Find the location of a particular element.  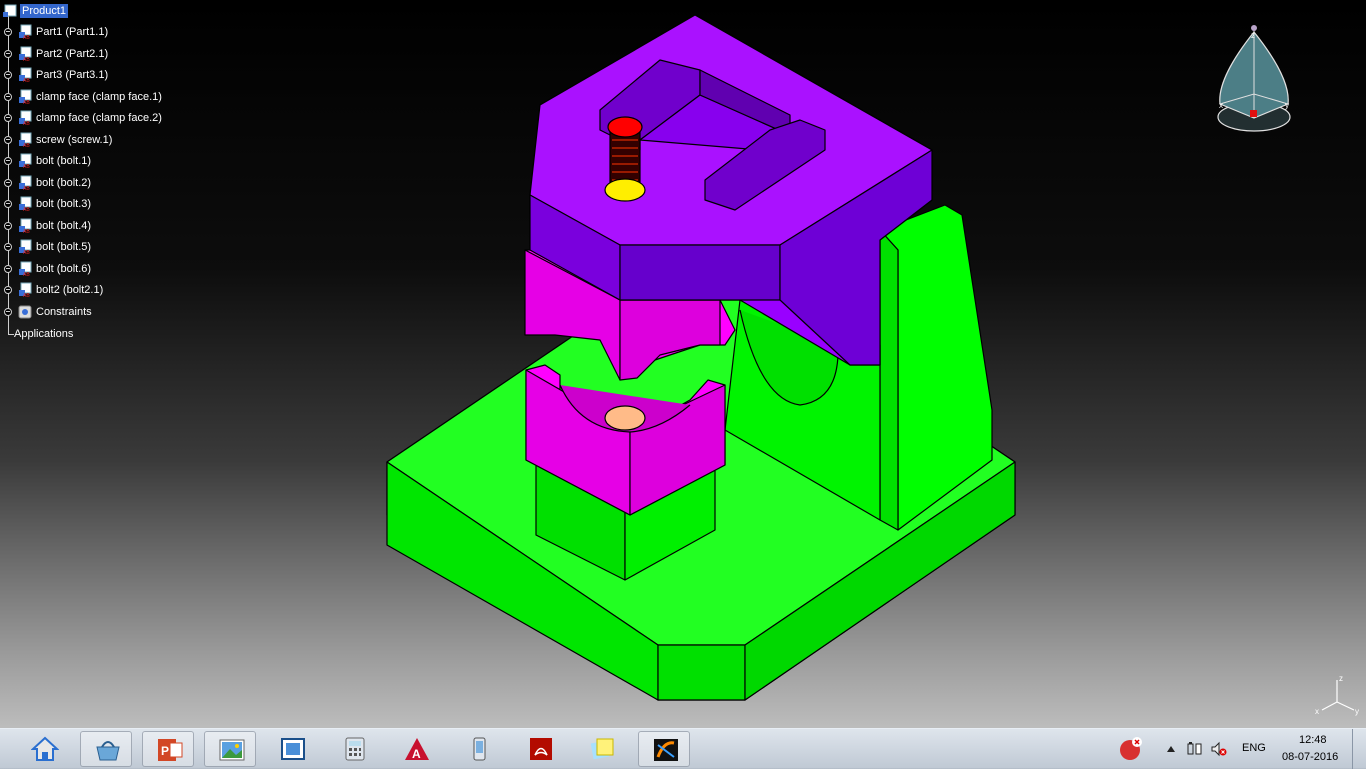

catia-icon is located at coordinates (666, 750).